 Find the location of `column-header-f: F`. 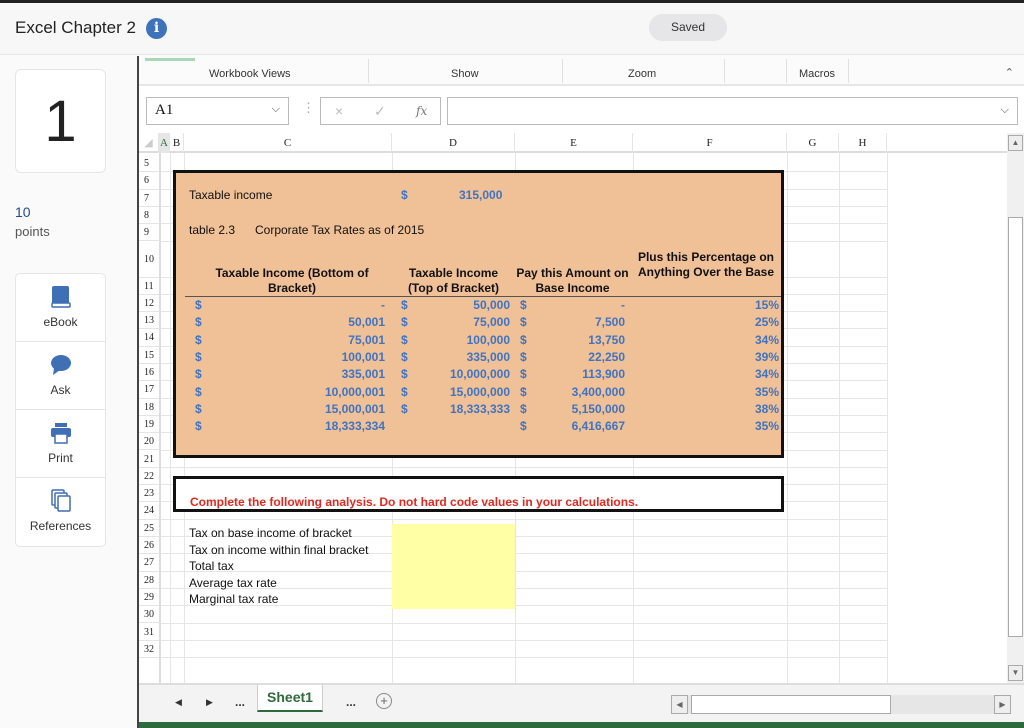

column-header-f: F is located at coordinates (710, 143).